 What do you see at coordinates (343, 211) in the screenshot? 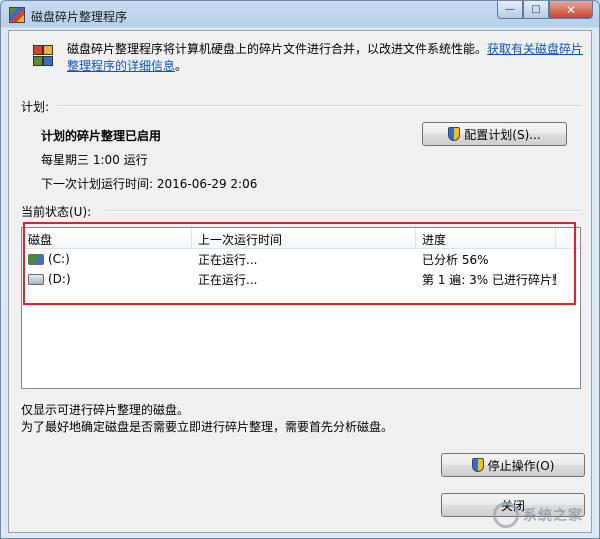
I see `status-divider` at bounding box center [343, 211].